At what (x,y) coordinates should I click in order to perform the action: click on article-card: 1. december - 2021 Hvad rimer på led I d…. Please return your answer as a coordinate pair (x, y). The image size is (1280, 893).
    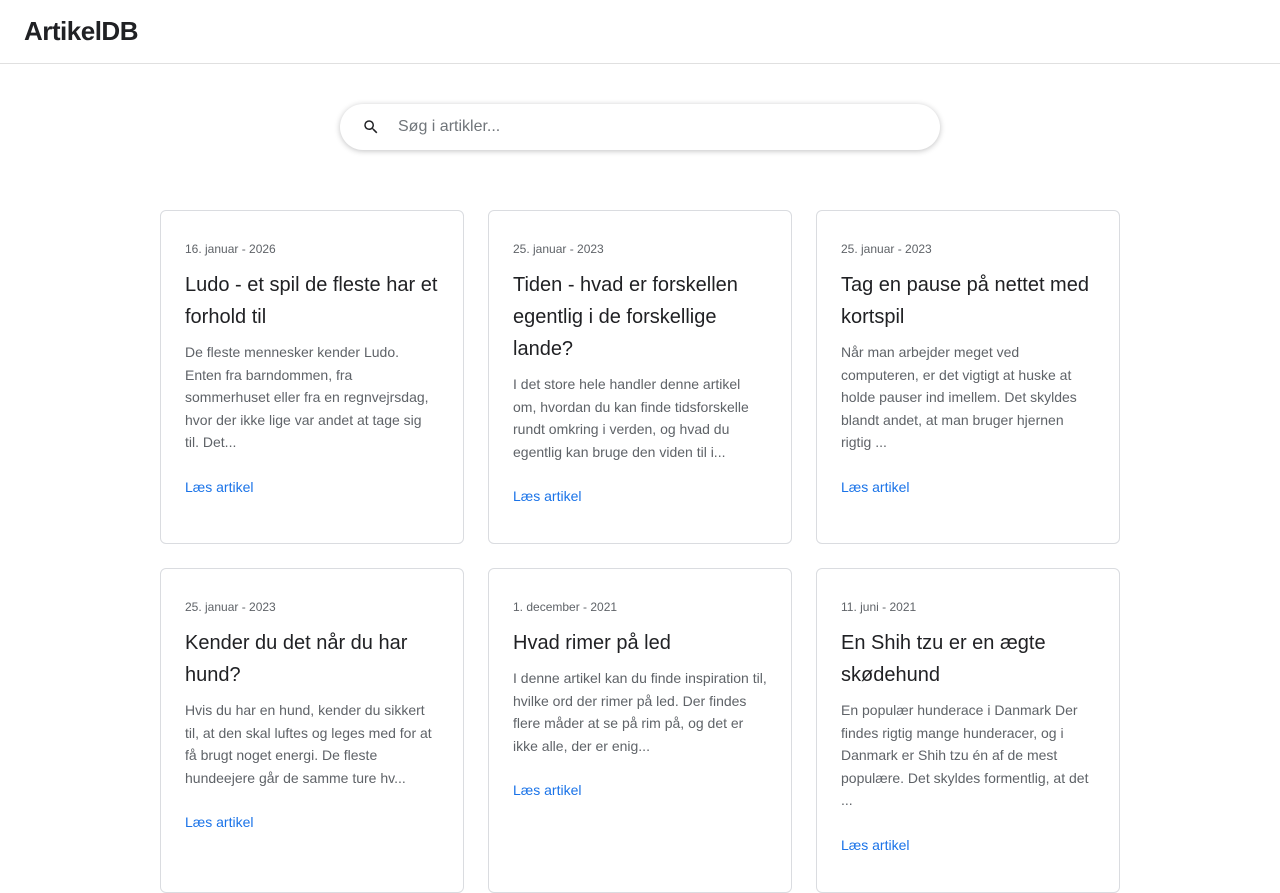
    Looking at the image, I should click on (640, 730).